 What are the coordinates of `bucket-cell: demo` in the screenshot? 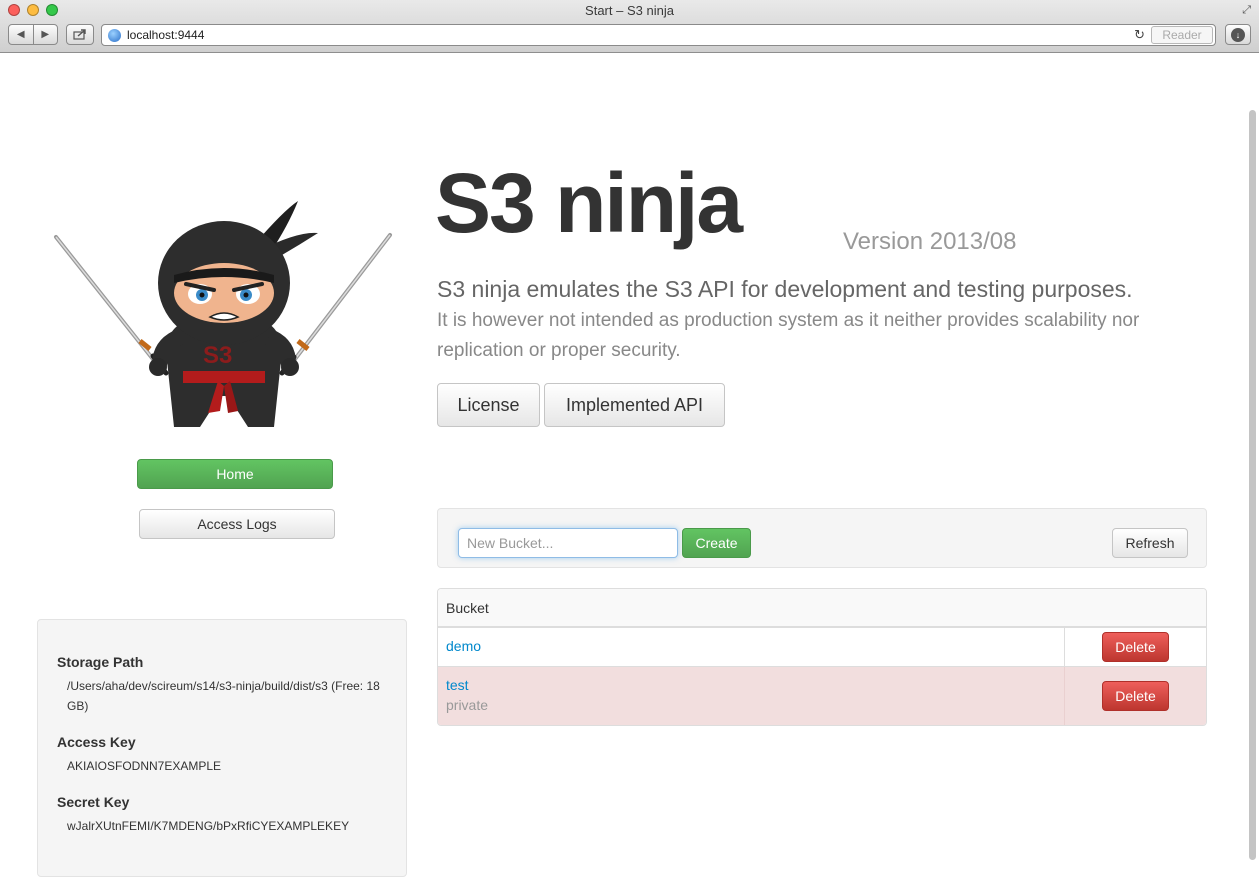 It's located at (751, 647).